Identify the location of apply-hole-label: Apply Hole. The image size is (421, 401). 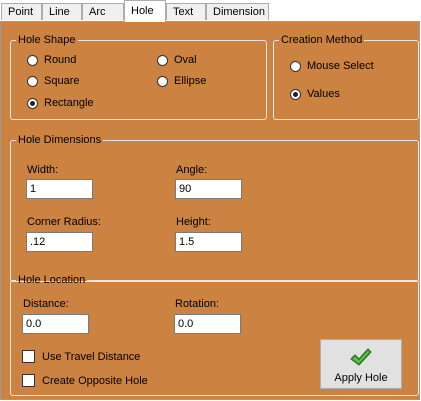
(361, 378).